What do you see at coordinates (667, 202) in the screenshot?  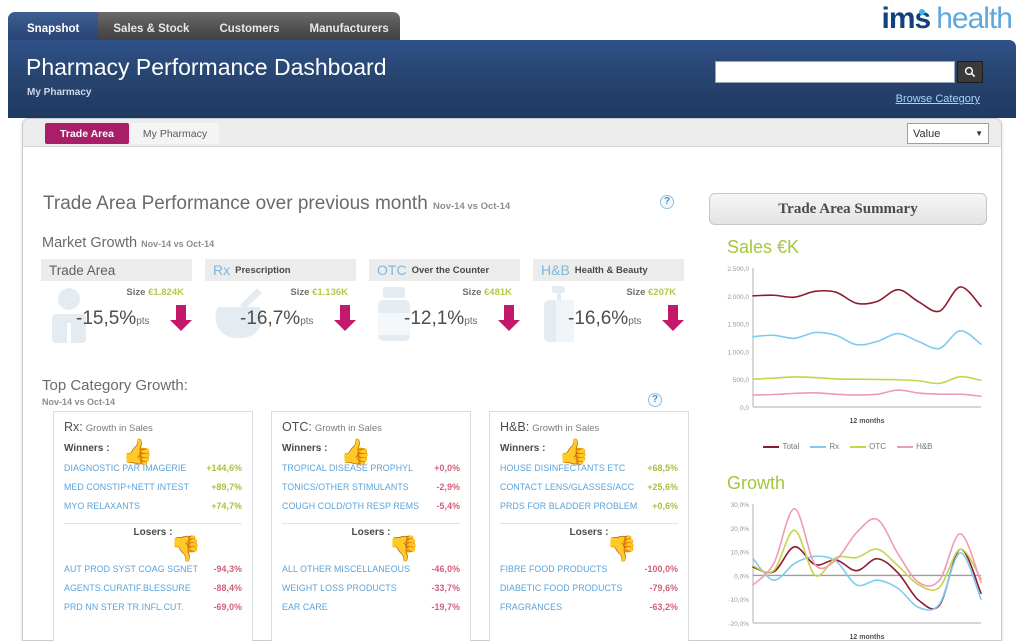 I see `help-icon-section: ?` at bounding box center [667, 202].